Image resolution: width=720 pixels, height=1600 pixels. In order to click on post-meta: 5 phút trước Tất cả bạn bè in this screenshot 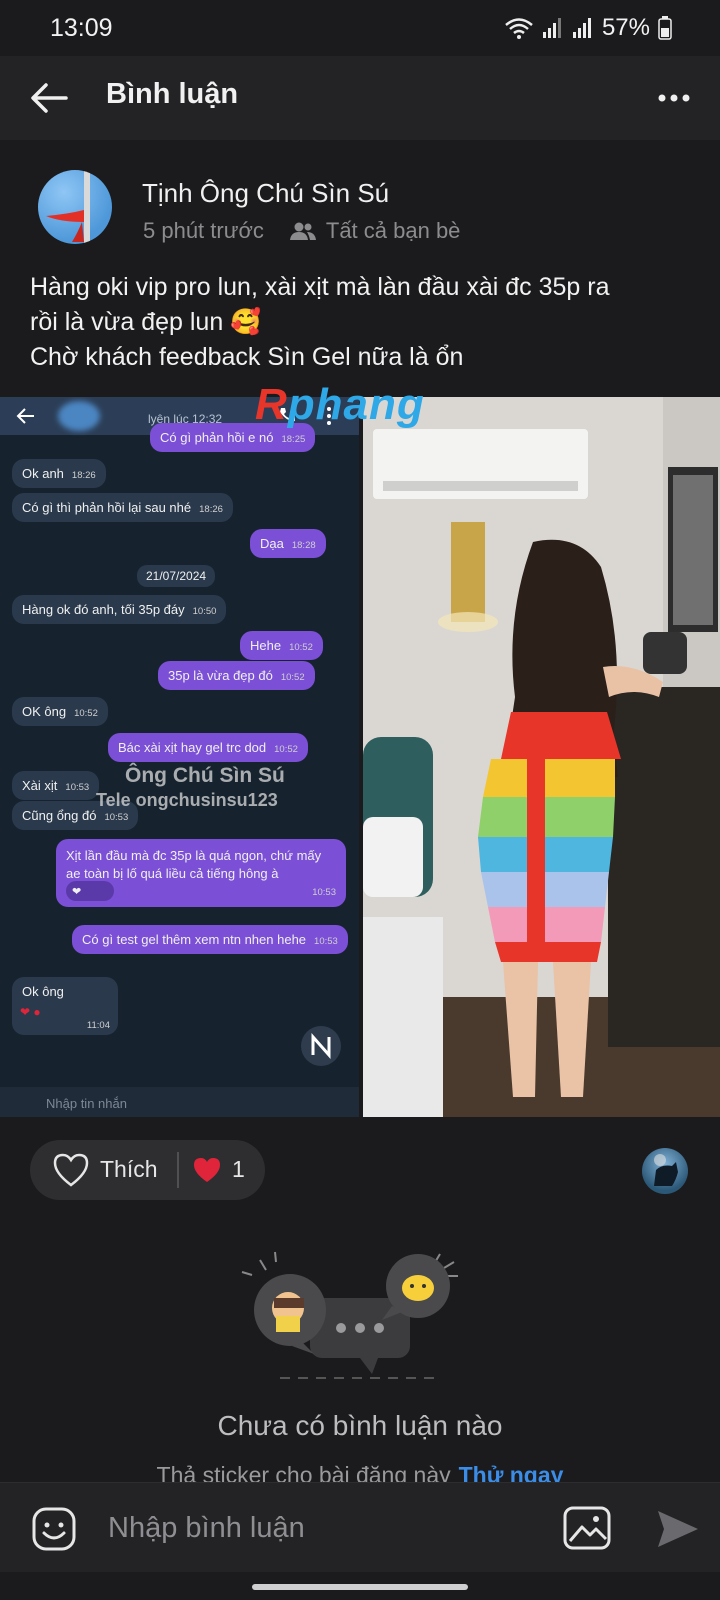, I will do `click(301, 231)`.